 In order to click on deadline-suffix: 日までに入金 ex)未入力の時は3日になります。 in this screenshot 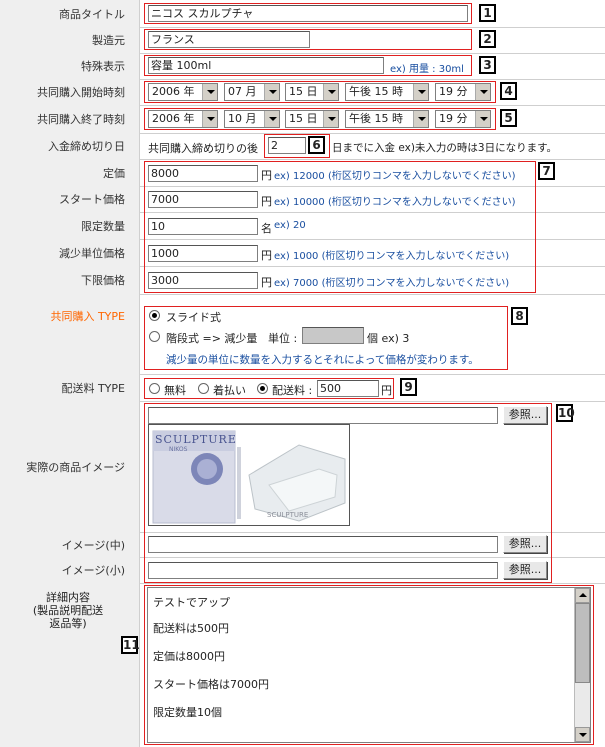, I will do `click(445, 148)`.